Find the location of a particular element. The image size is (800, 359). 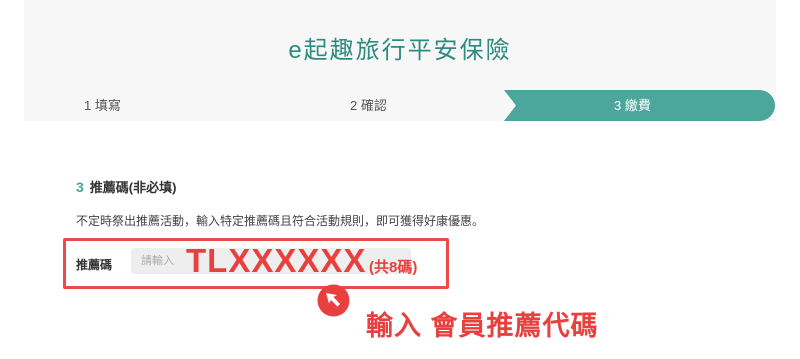

page-title: e起趣旅行平安保險 is located at coordinates (400, 50).